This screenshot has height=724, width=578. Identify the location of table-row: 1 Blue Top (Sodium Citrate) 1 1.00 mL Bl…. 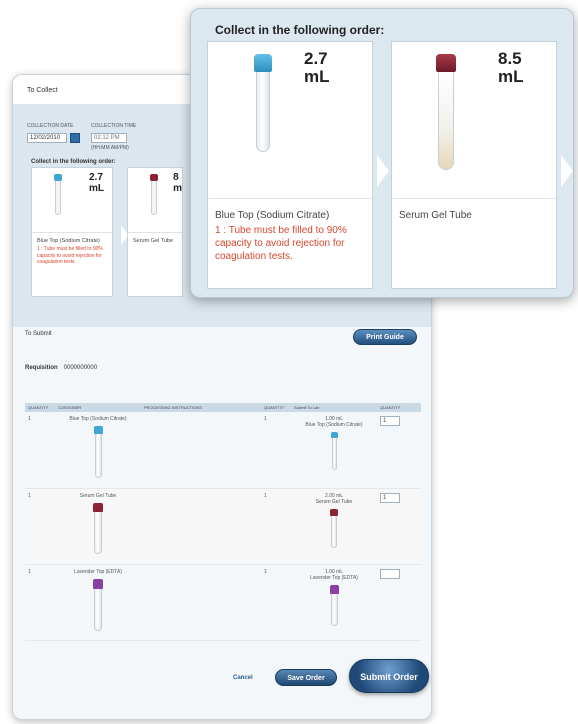
(223, 450).